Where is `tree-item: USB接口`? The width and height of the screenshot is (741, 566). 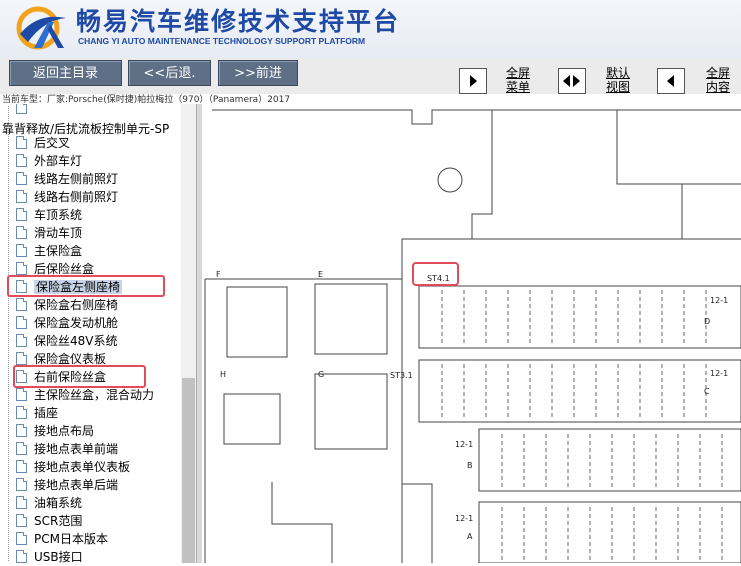
tree-item: USB接口 is located at coordinates (49, 557).